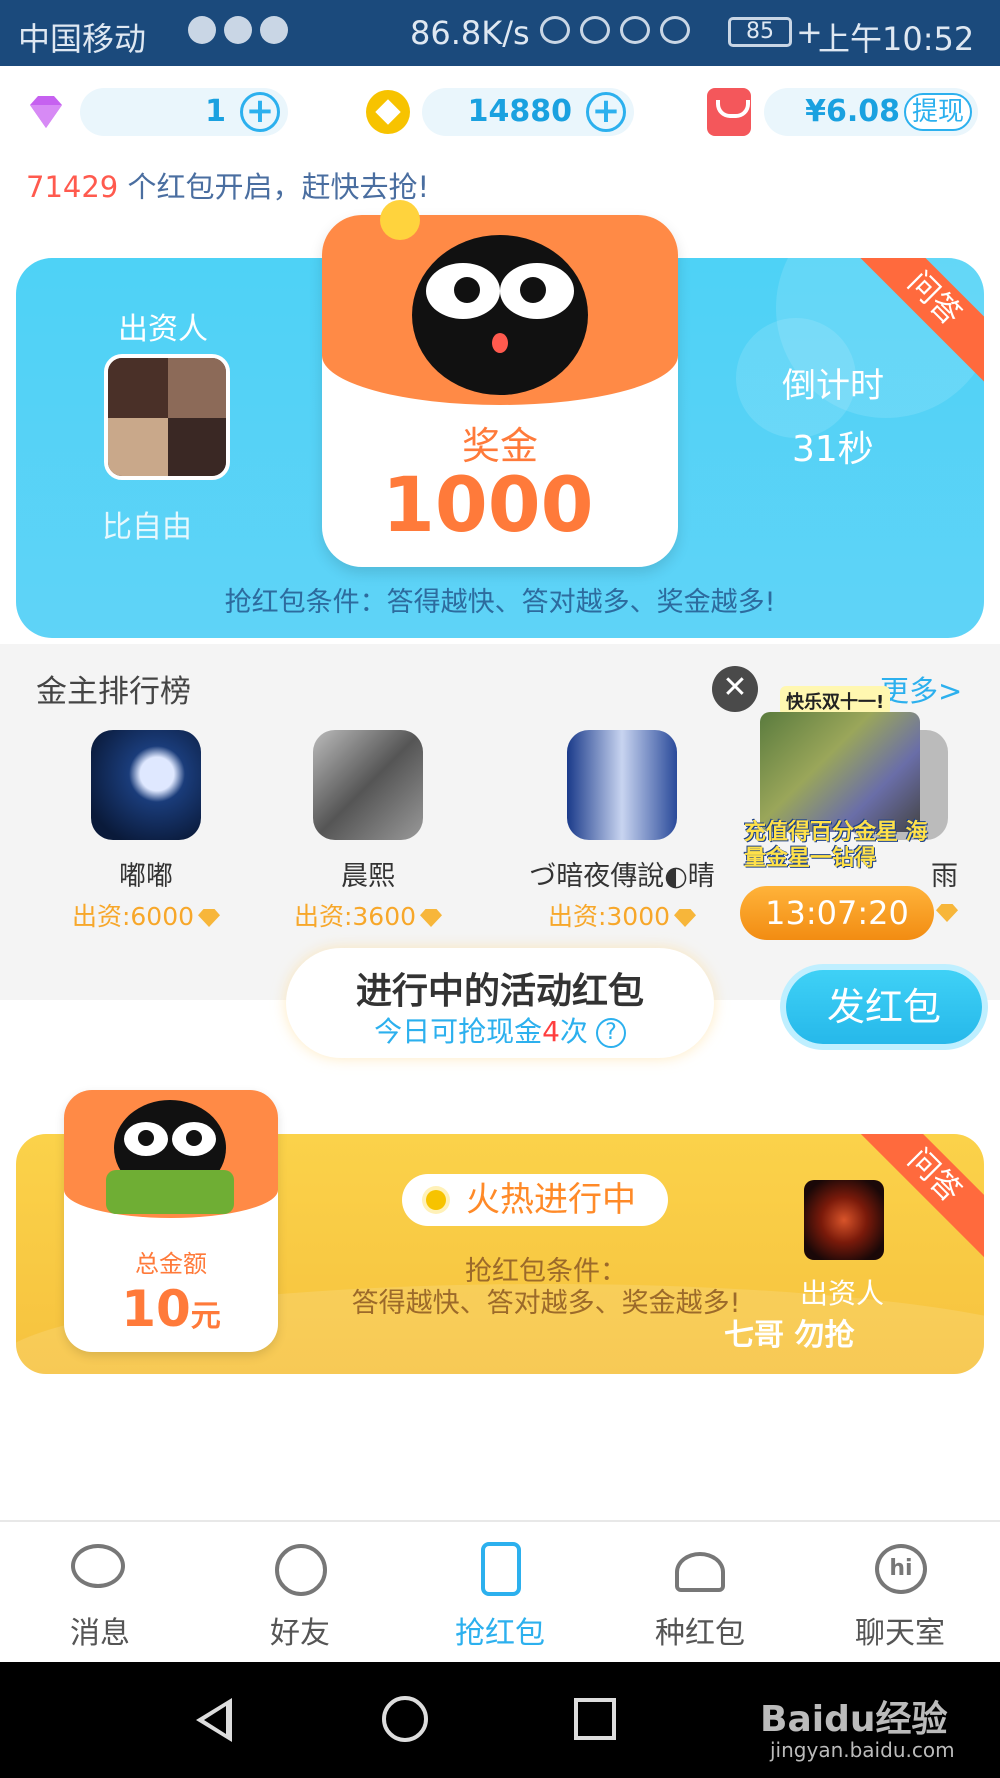  Describe the element at coordinates (300, 1571) in the screenshot. I see `smiley-icon` at that location.